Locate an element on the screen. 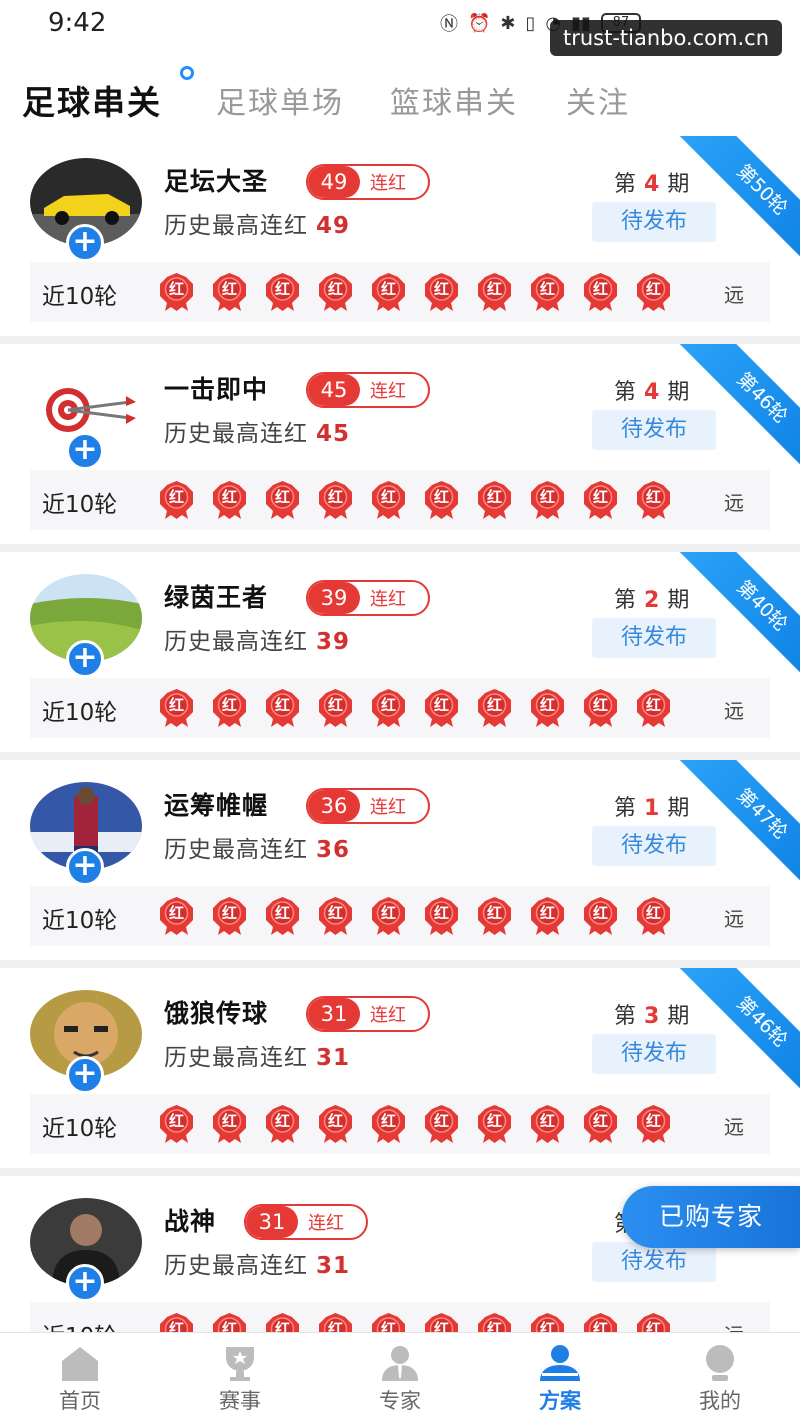 This screenshot has width=800, height=1422. history-label: 历史最高连红 is located at coordinates (236, 642).